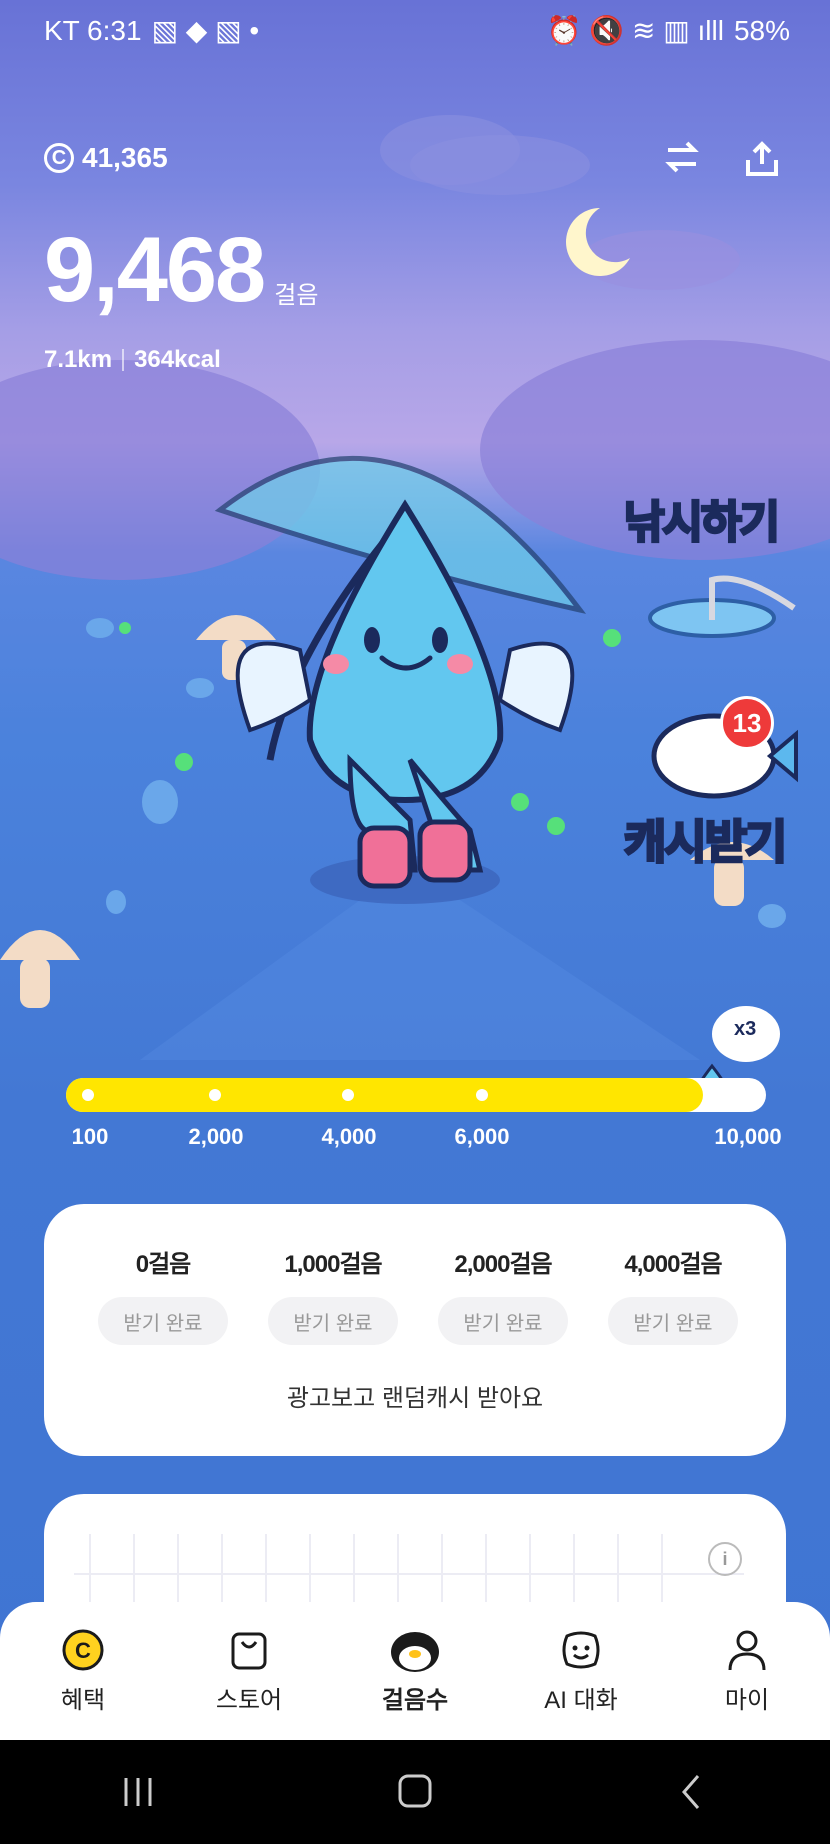  What do you see at coordinates (415, 1652) in the screenshot?
I see `penguin-icon` at bounding box center [415, 1652].